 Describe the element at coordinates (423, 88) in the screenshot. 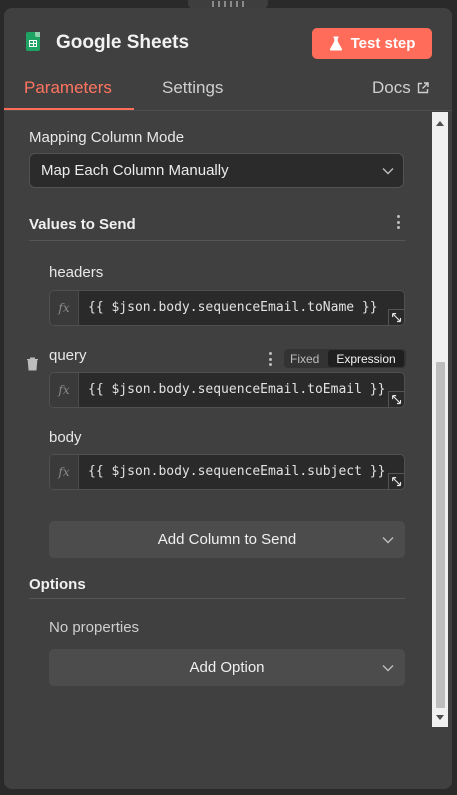

I see `external-link-icon` at that location.